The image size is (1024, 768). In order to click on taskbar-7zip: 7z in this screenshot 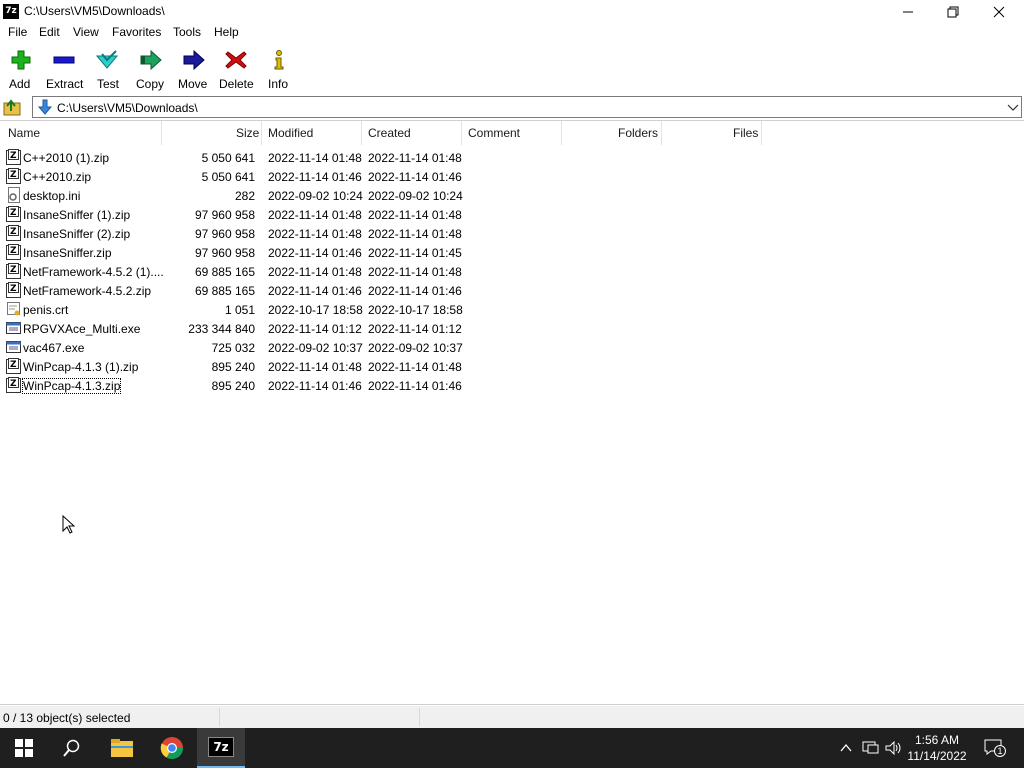, I will do `click(221, 748)`.